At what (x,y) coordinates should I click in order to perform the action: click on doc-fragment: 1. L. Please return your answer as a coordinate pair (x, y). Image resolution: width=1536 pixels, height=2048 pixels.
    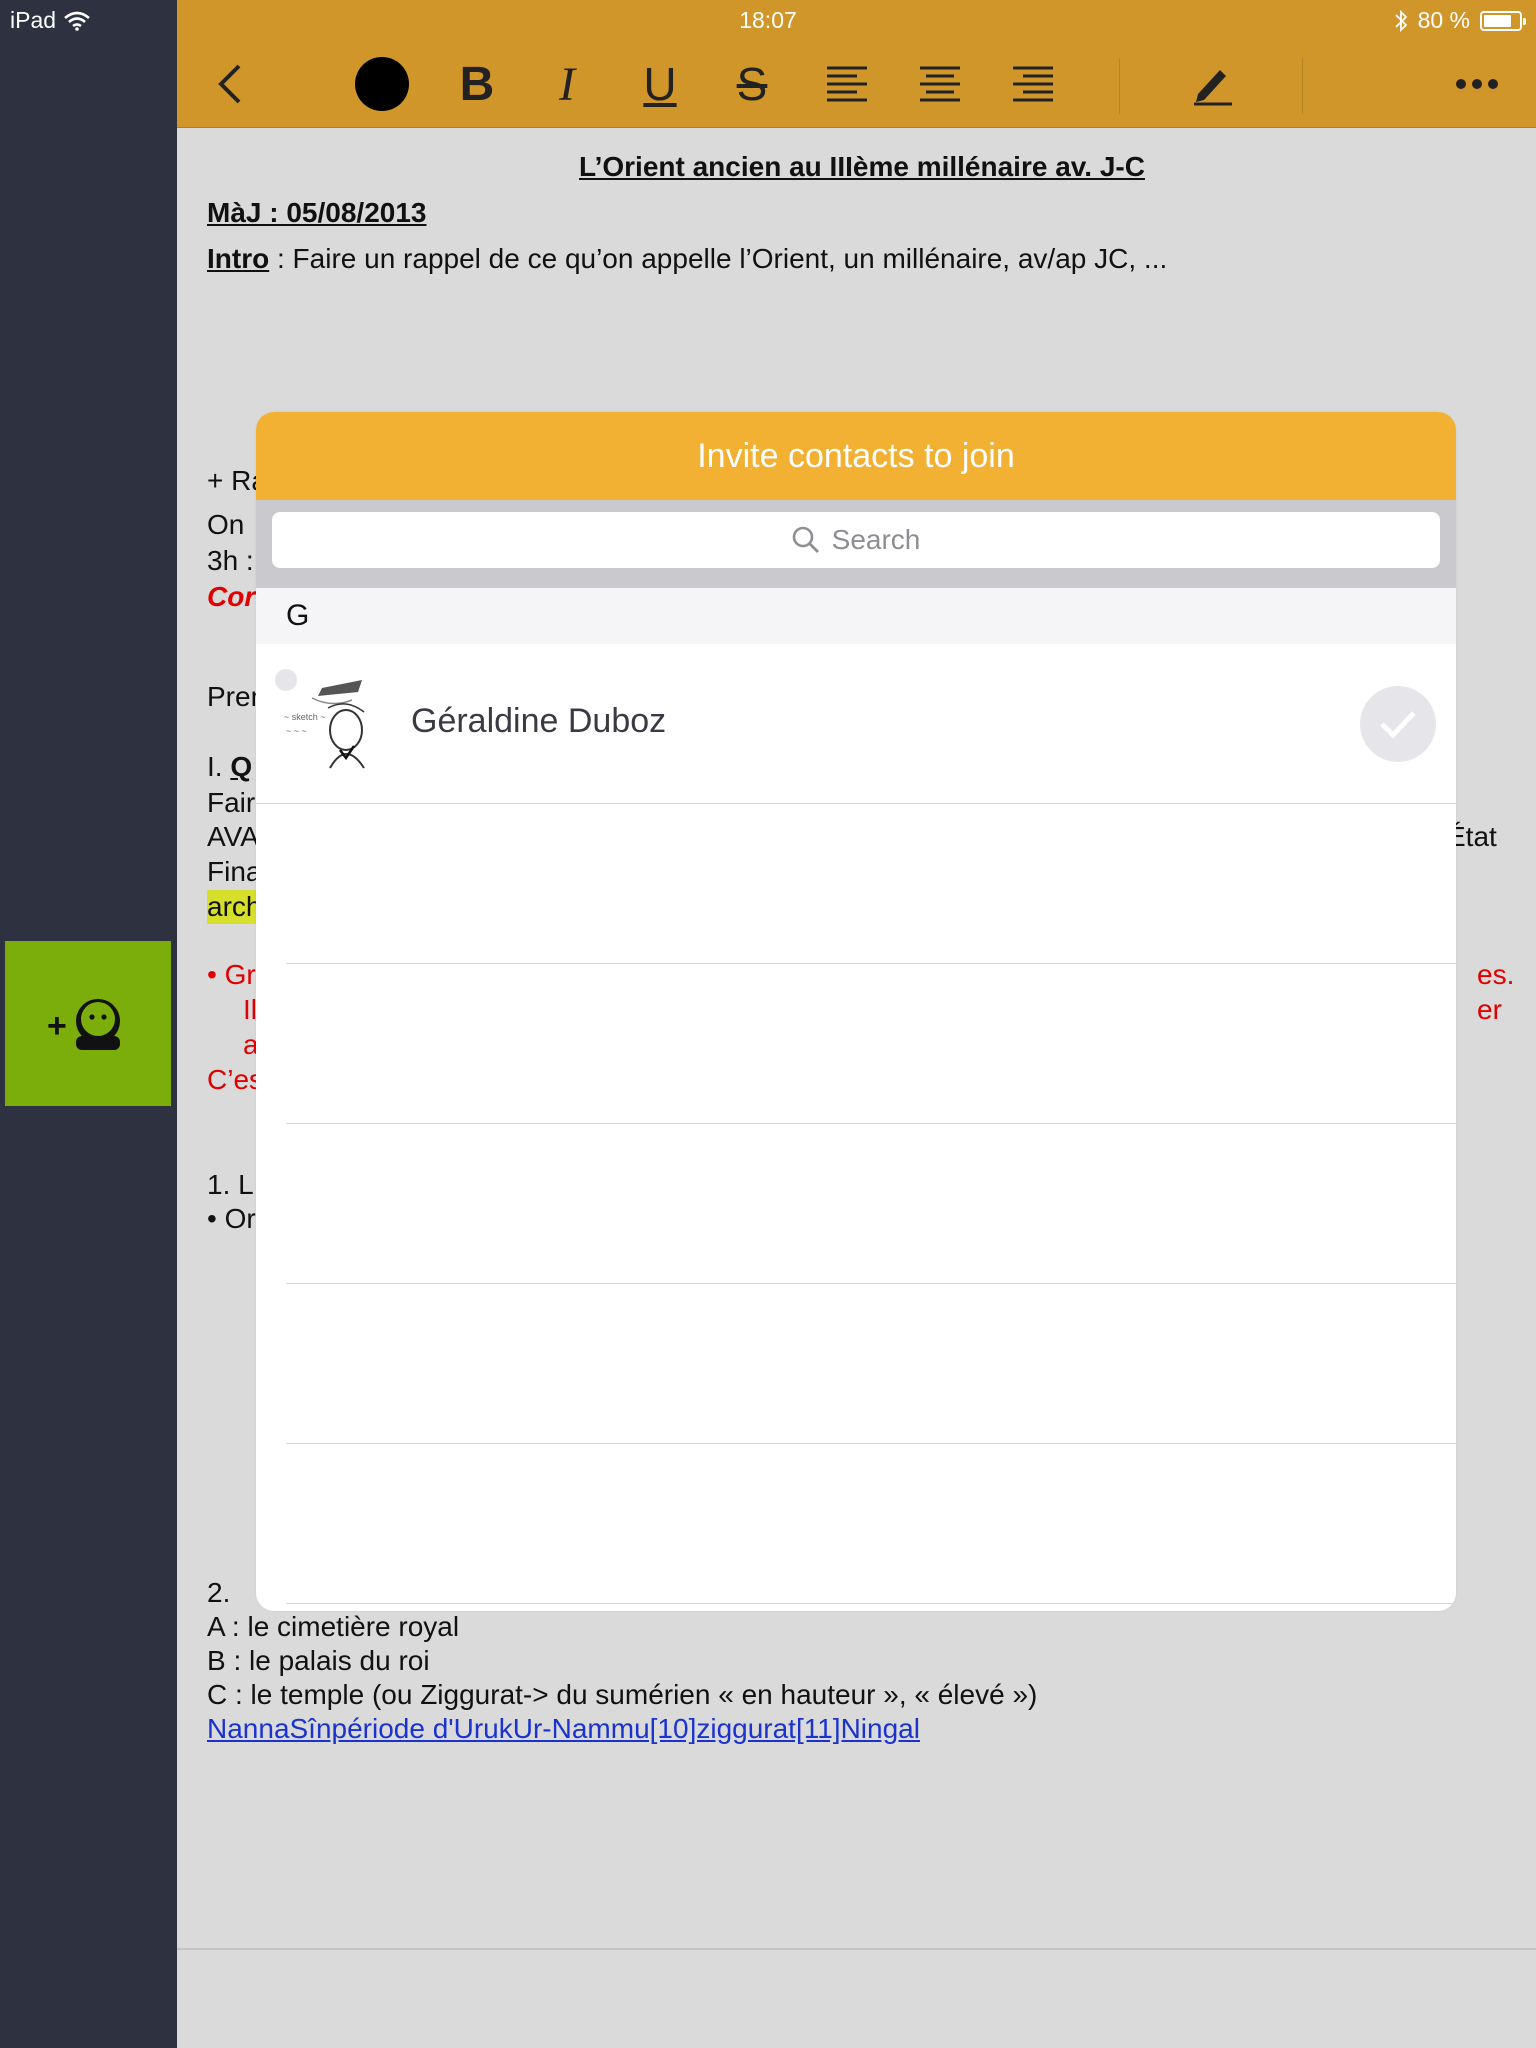
    Looking at the image, I should click on (230, 1184).